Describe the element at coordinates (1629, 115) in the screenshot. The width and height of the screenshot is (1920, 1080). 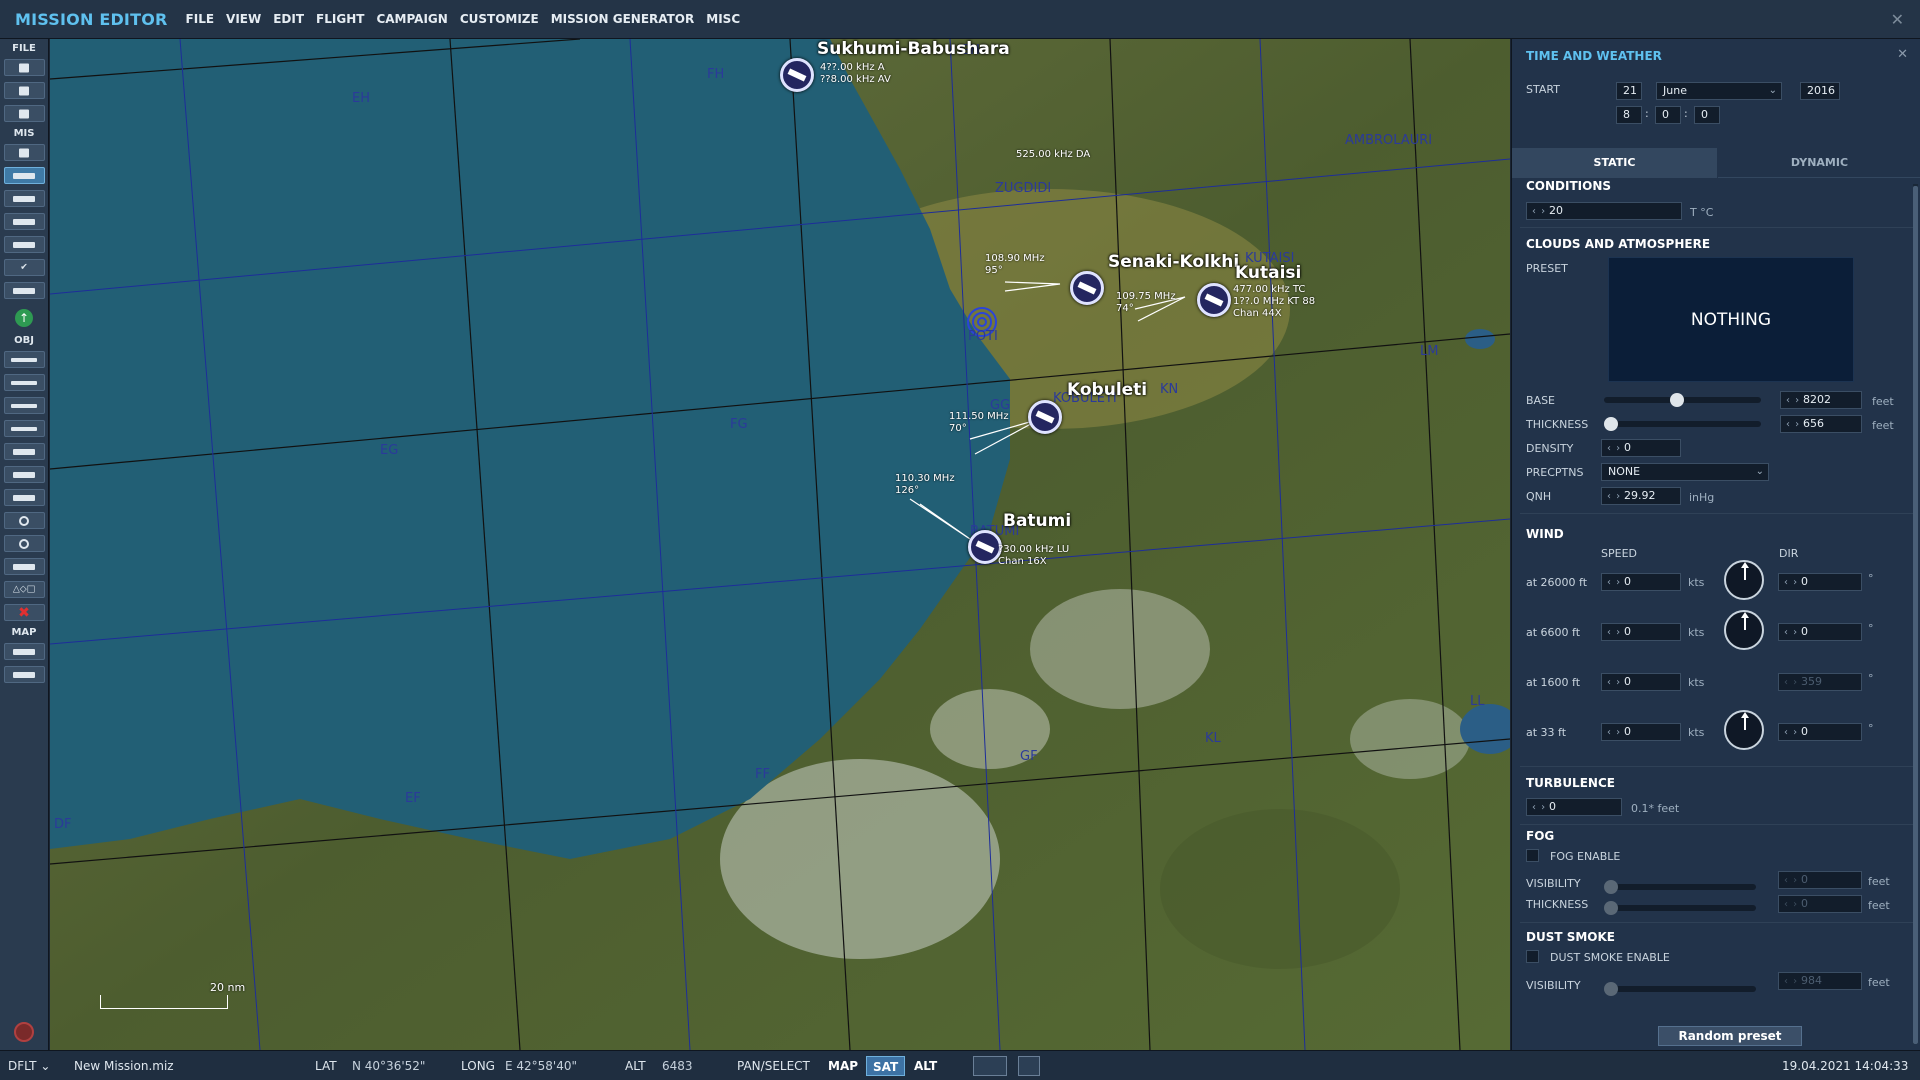
I see `start-hour-input: 8` at that location.